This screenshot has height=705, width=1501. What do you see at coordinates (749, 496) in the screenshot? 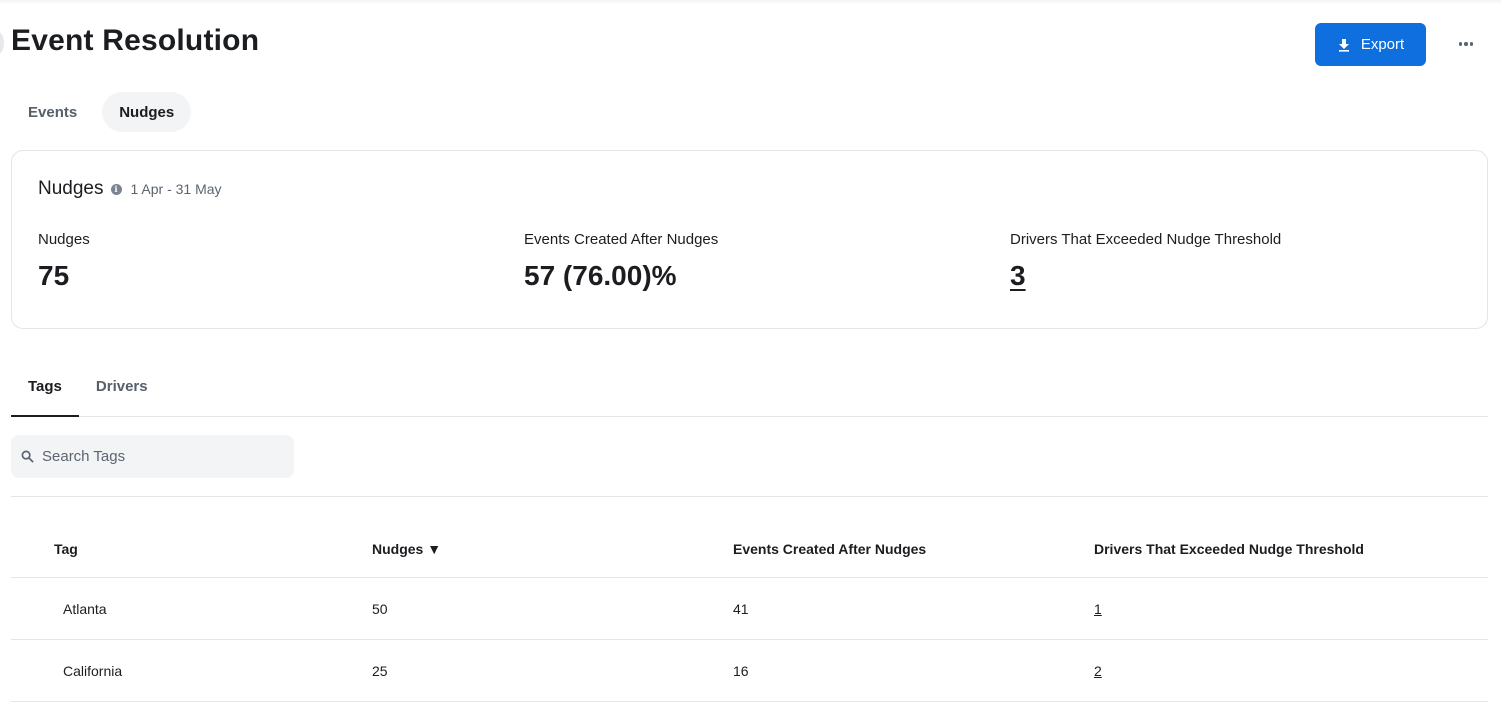
I see `divider` at bounding box center [749, 496].